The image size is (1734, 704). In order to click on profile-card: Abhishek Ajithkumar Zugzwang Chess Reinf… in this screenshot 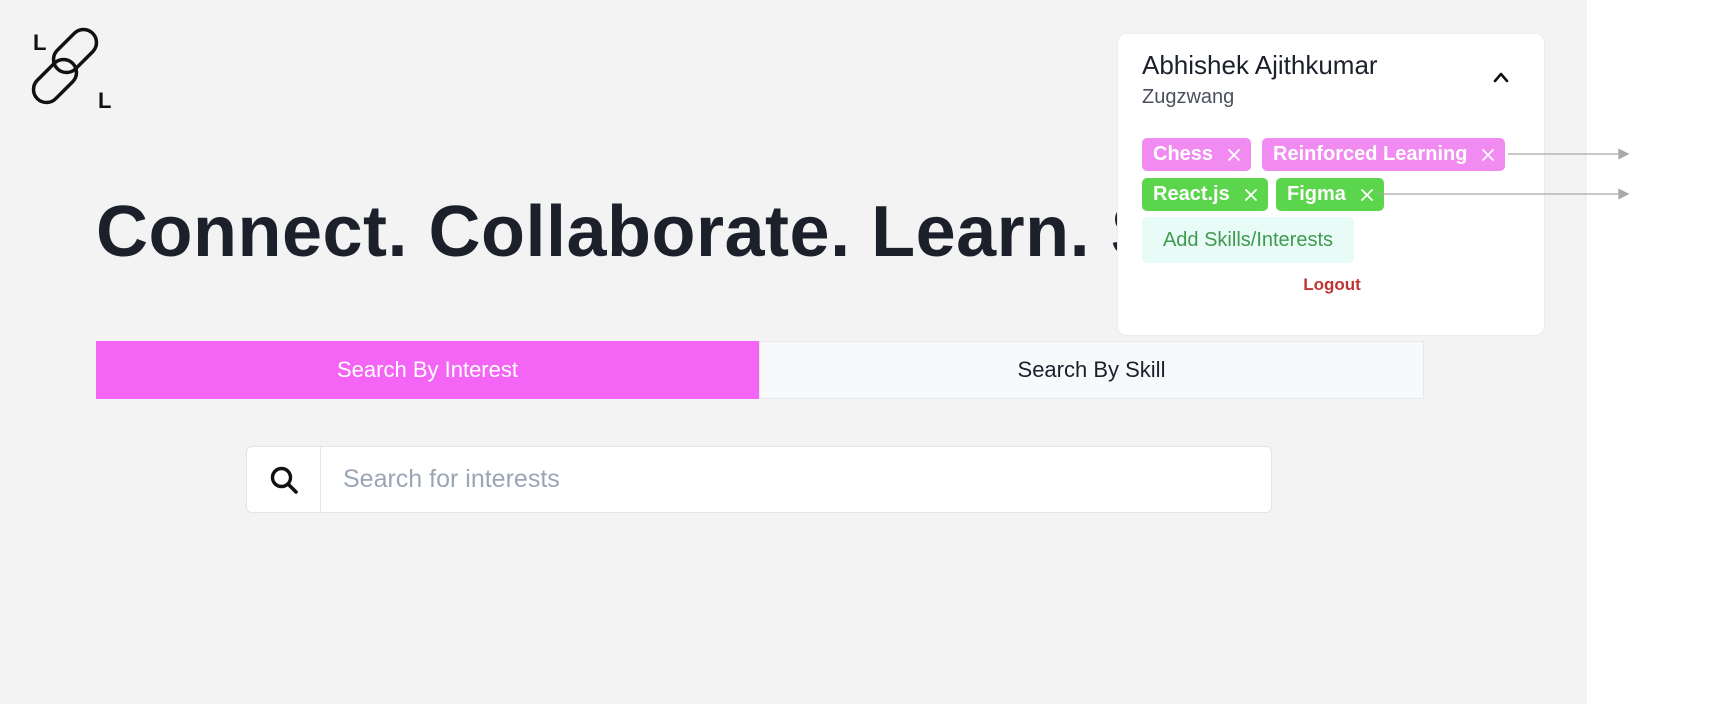, I will do `click(1331, 184)`.